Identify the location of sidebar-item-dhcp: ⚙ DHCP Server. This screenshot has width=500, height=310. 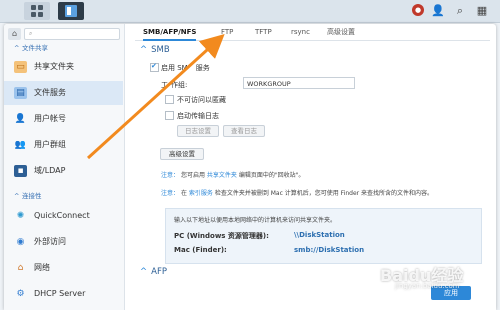
(63, 294).